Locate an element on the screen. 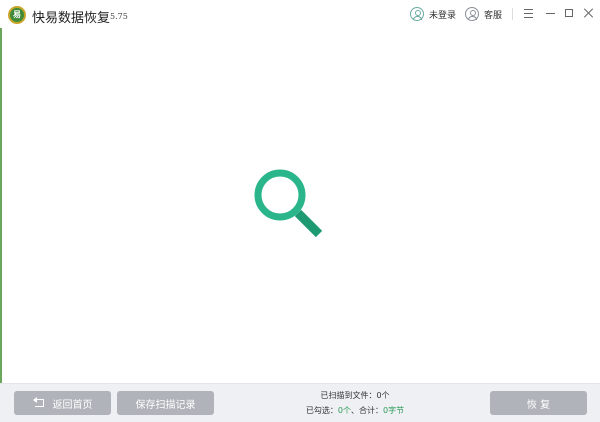 This screenshot has height=422, width=600. login-label: 未登录 is located at coordinates (443, 15).